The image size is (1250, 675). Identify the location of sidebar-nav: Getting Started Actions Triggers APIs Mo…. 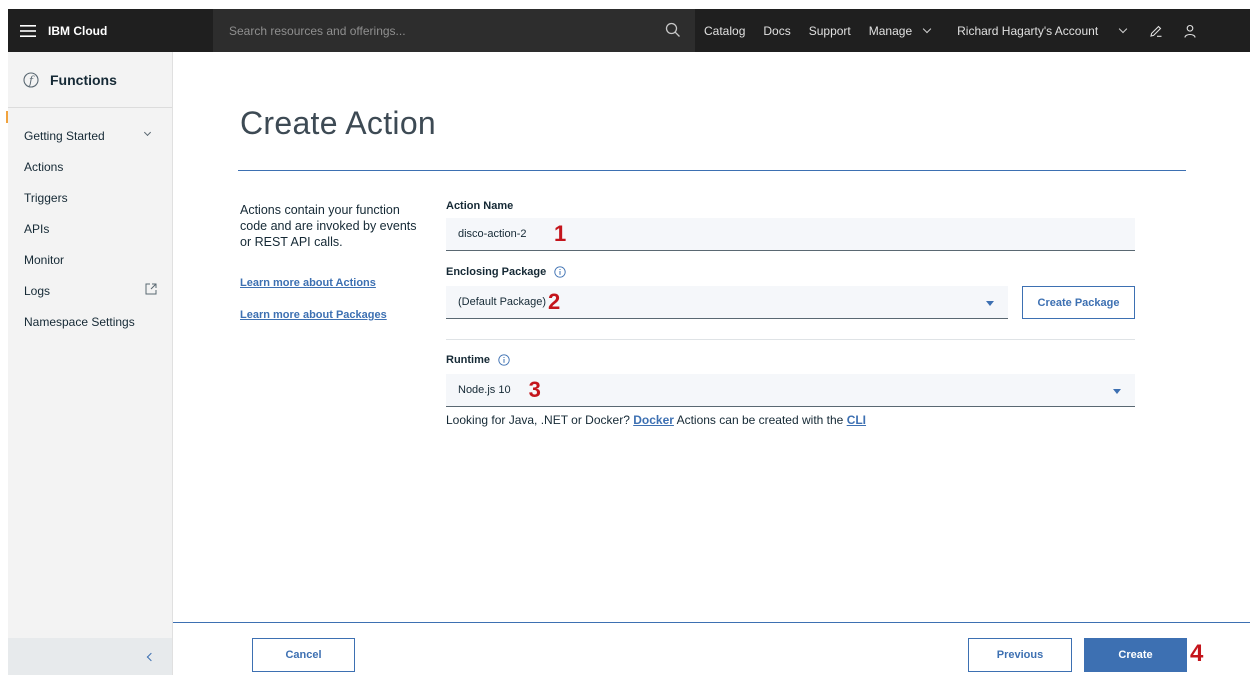
(90, 222).